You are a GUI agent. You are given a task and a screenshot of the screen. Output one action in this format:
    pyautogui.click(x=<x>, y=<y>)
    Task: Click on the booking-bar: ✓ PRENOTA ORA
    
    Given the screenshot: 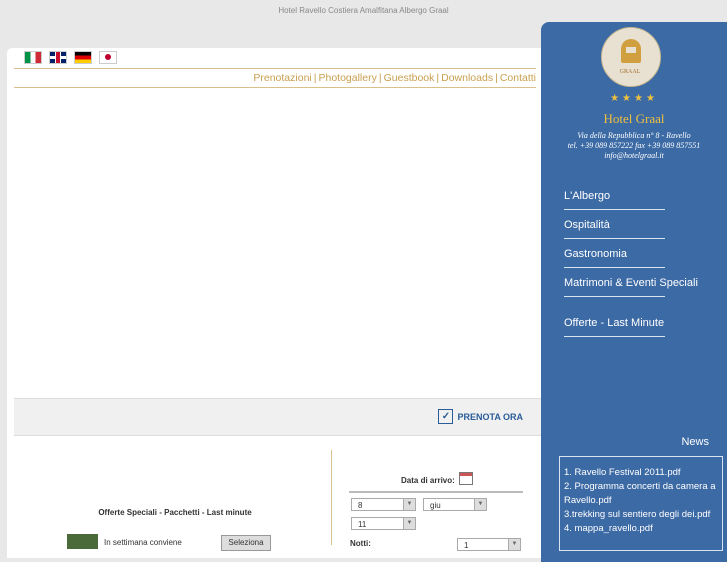 What is the action you would take?
    pyautogui.click(x=277, y=417)
    